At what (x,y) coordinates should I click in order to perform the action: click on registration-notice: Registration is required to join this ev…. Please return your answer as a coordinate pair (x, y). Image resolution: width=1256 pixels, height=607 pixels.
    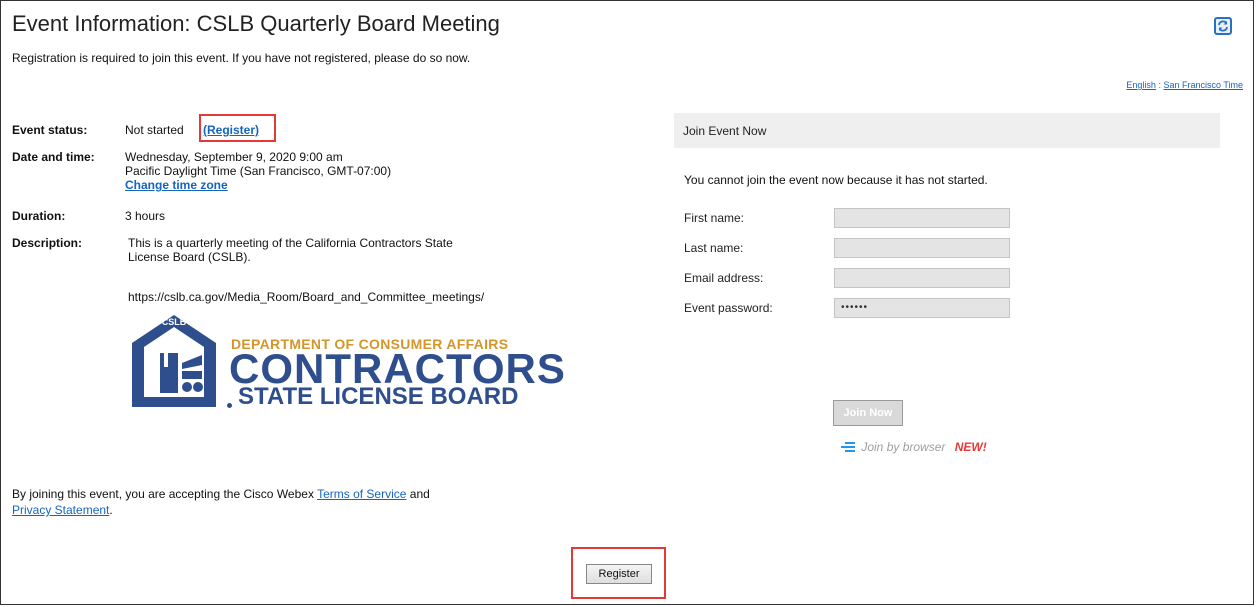
    Looking at the image, I should click on (241, 58).